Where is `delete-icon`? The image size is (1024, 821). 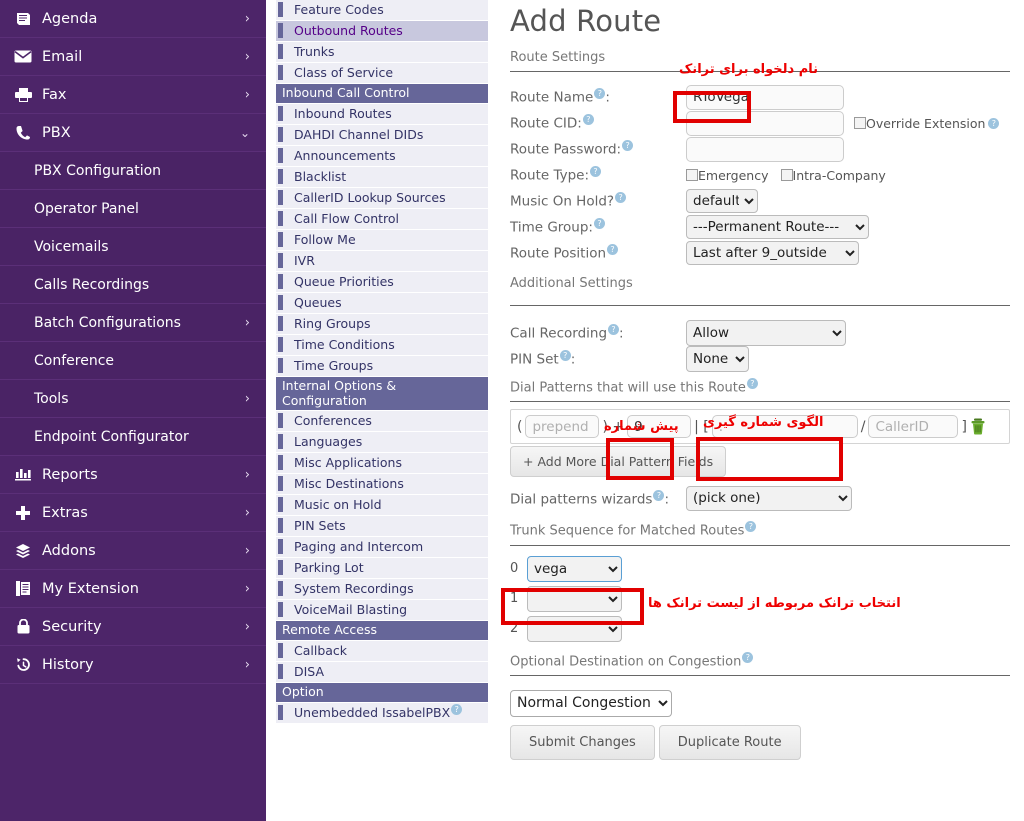
delete-icon is located at coordinates (978, 426).